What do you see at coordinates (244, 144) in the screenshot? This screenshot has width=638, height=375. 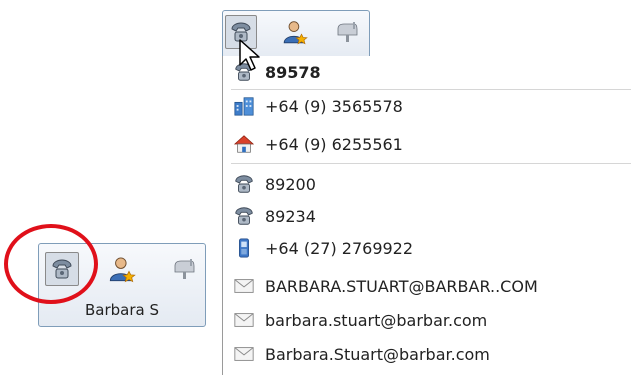 I see `home-icon` at bounding box center [244, 144].